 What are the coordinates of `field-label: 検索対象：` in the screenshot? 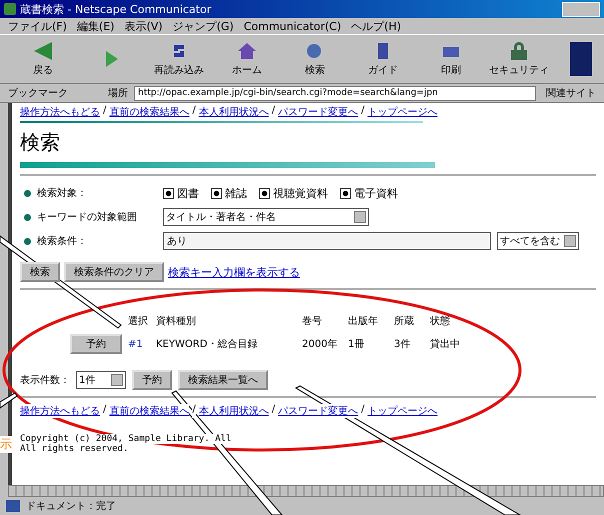 It's located at (62, 193).